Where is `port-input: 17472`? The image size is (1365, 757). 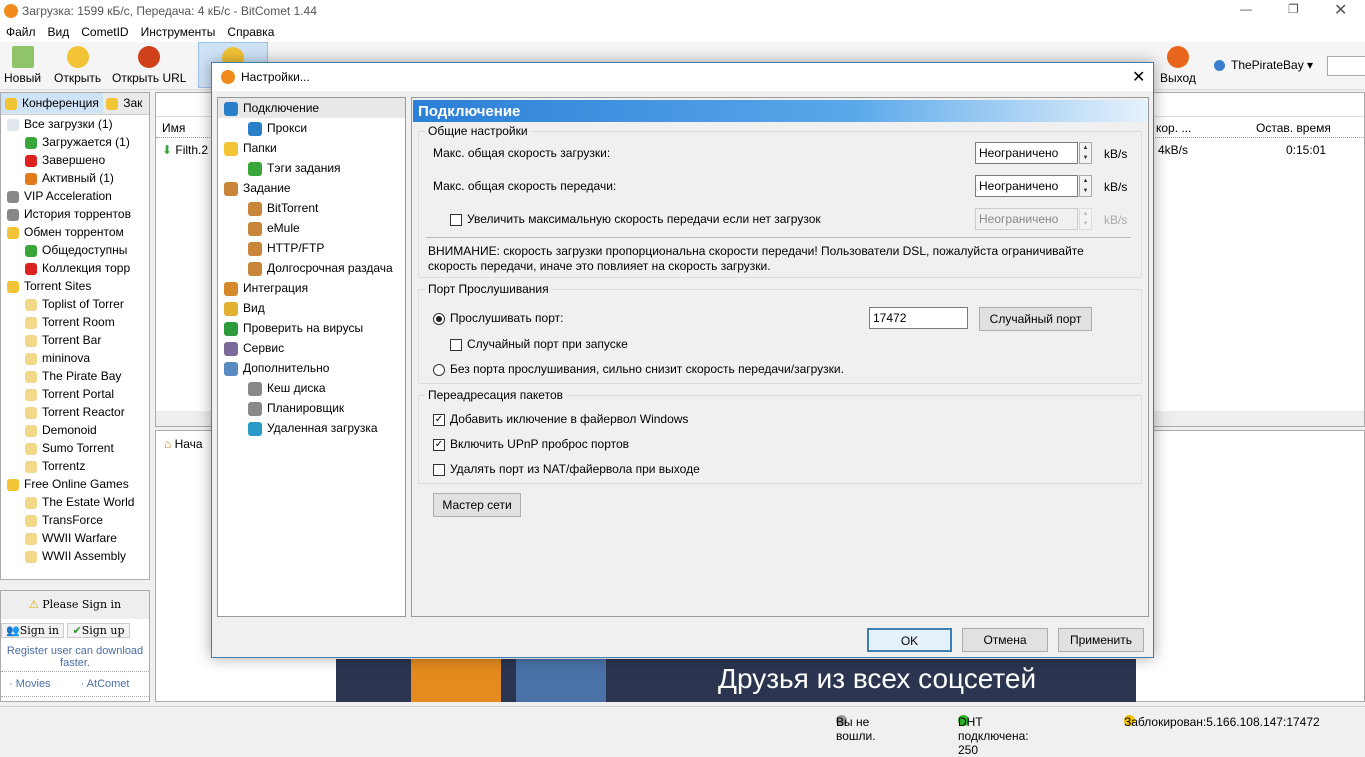 port-input: 17472 is located at coordinates (918, 318).